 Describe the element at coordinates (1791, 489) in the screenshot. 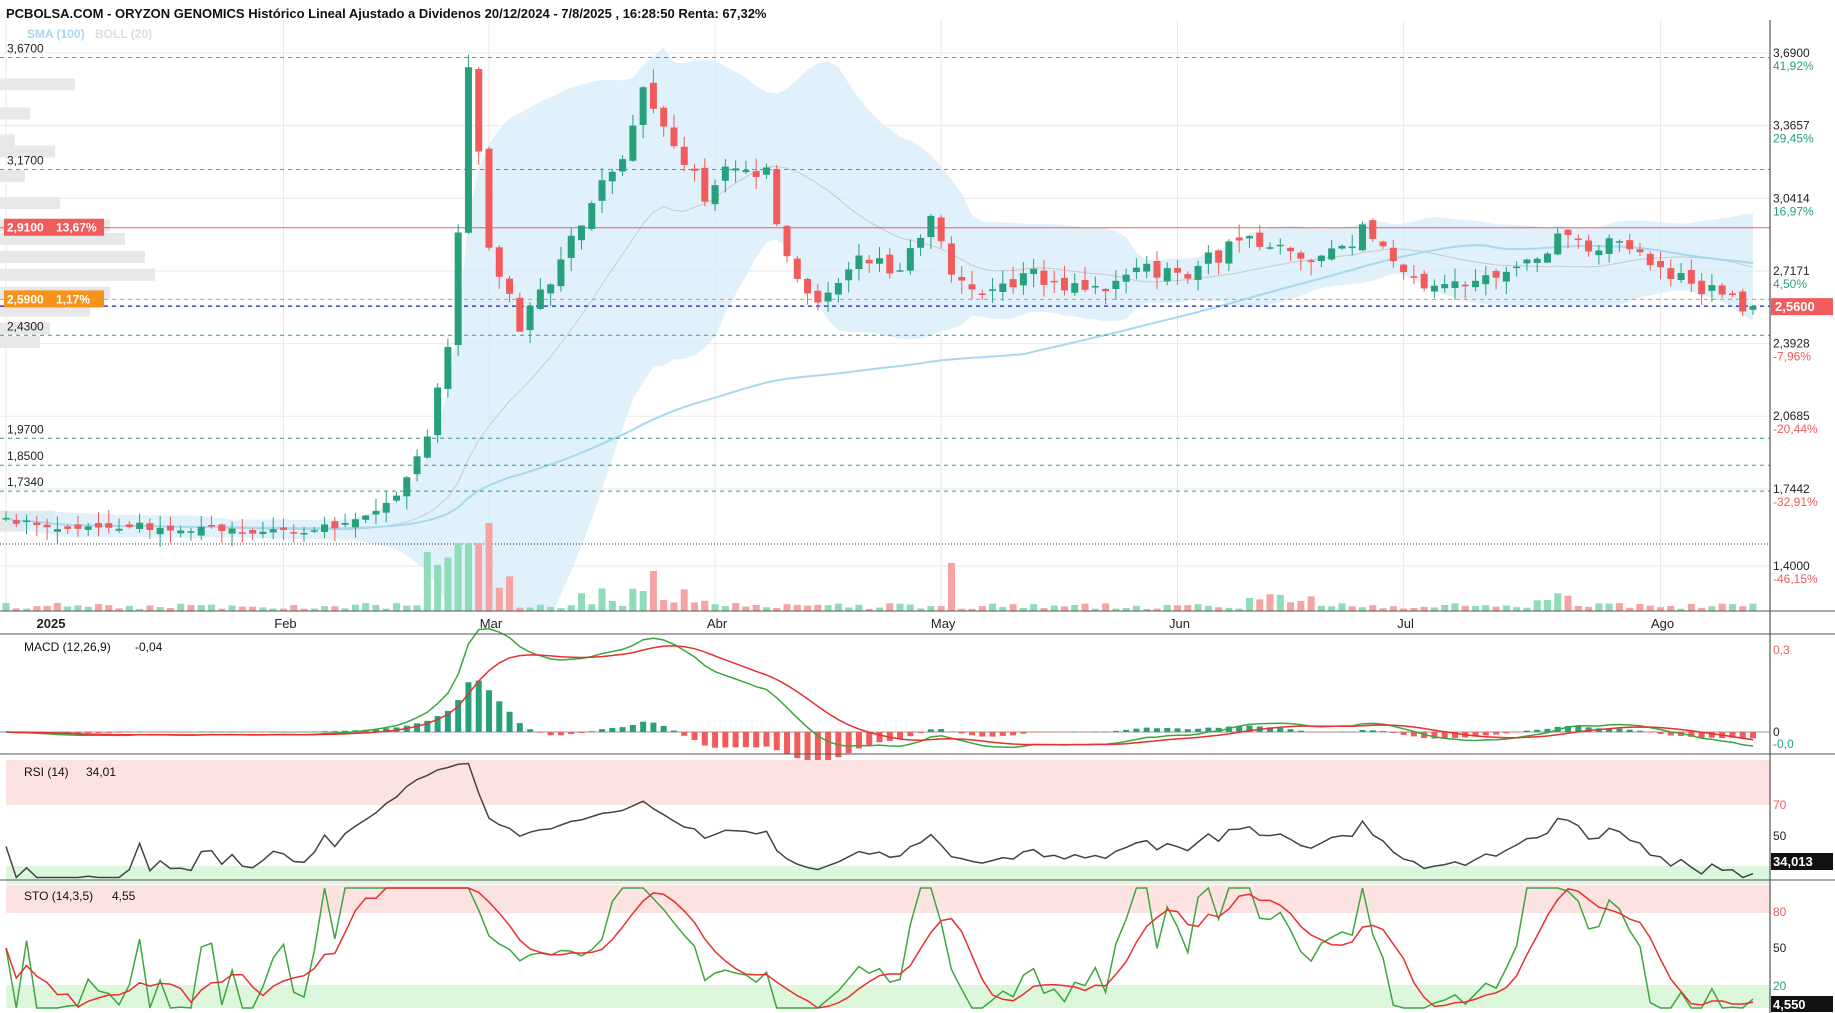

I see `axis-price-6: 1,7442` at that location.